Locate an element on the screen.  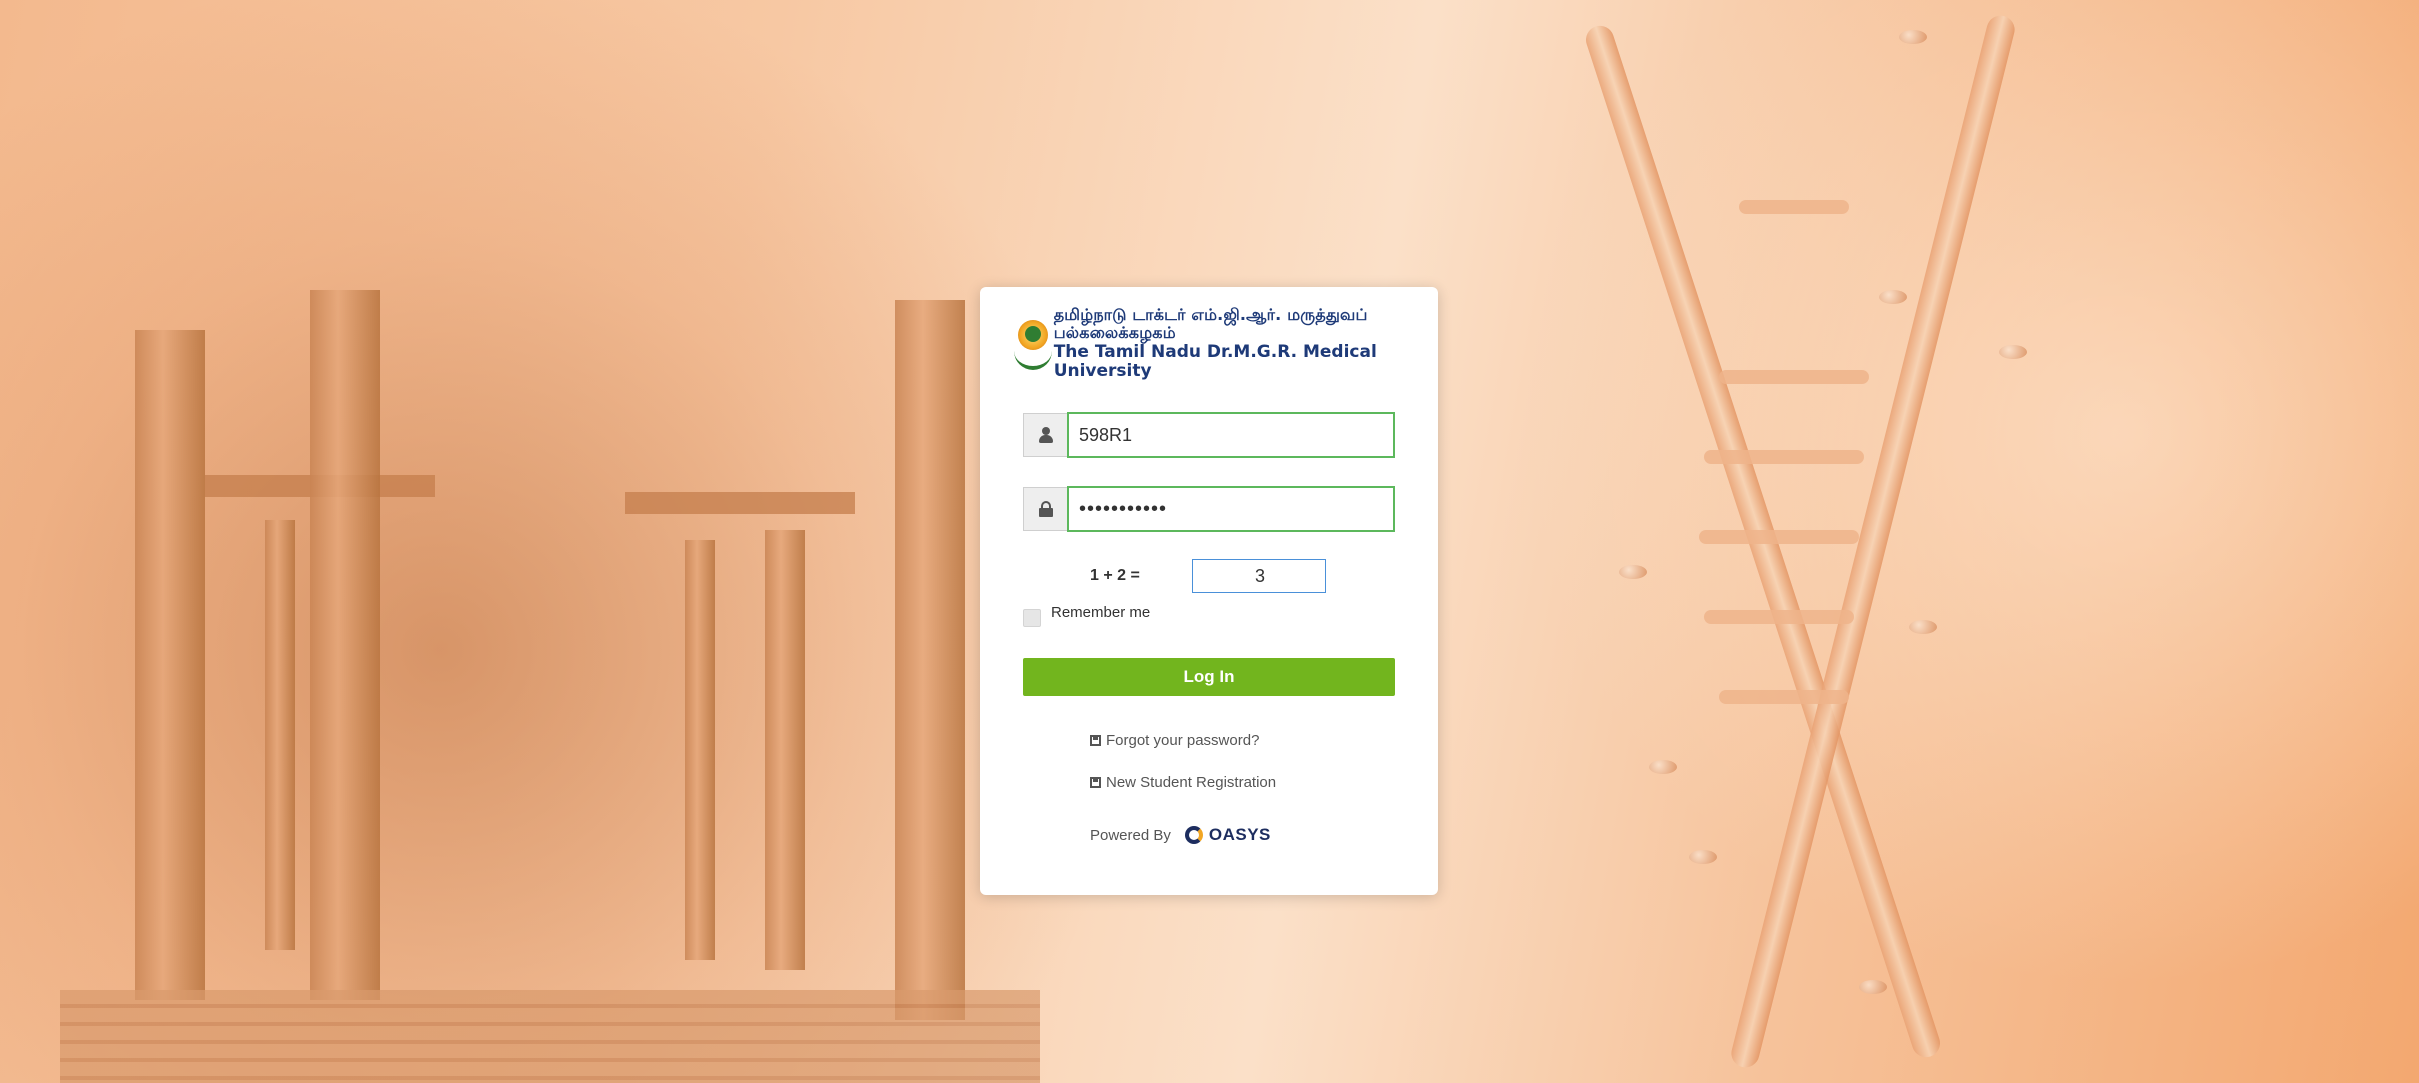
captcha-question: 1 + 2 = is located at coordinates (1115, 575).